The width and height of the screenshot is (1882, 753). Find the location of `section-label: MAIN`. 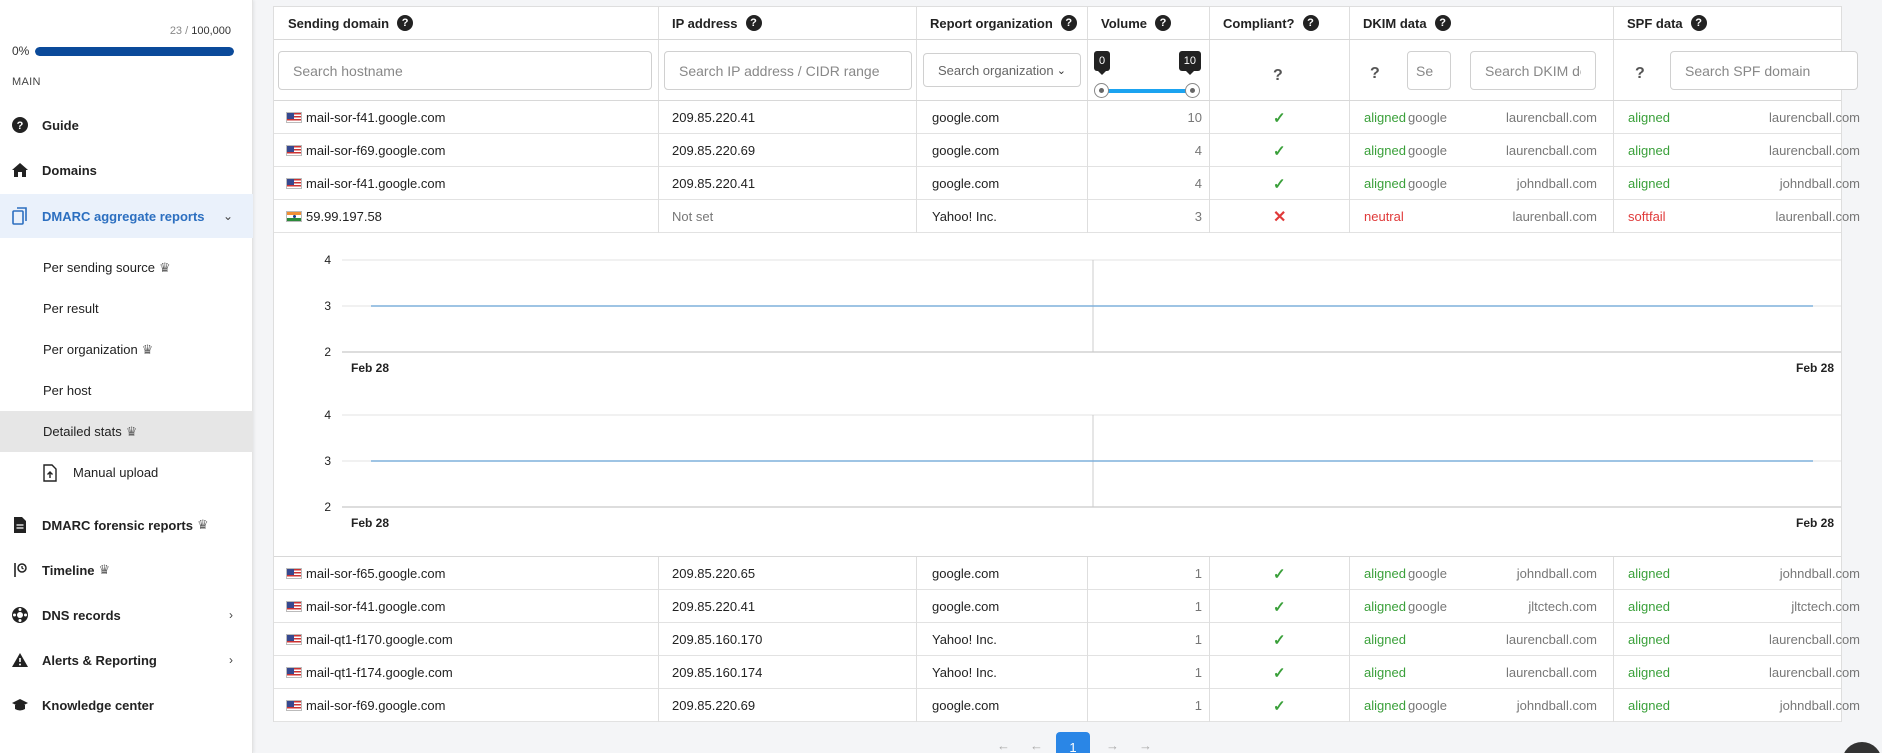

section-label: MAIN is located at coordinates (26, 82).